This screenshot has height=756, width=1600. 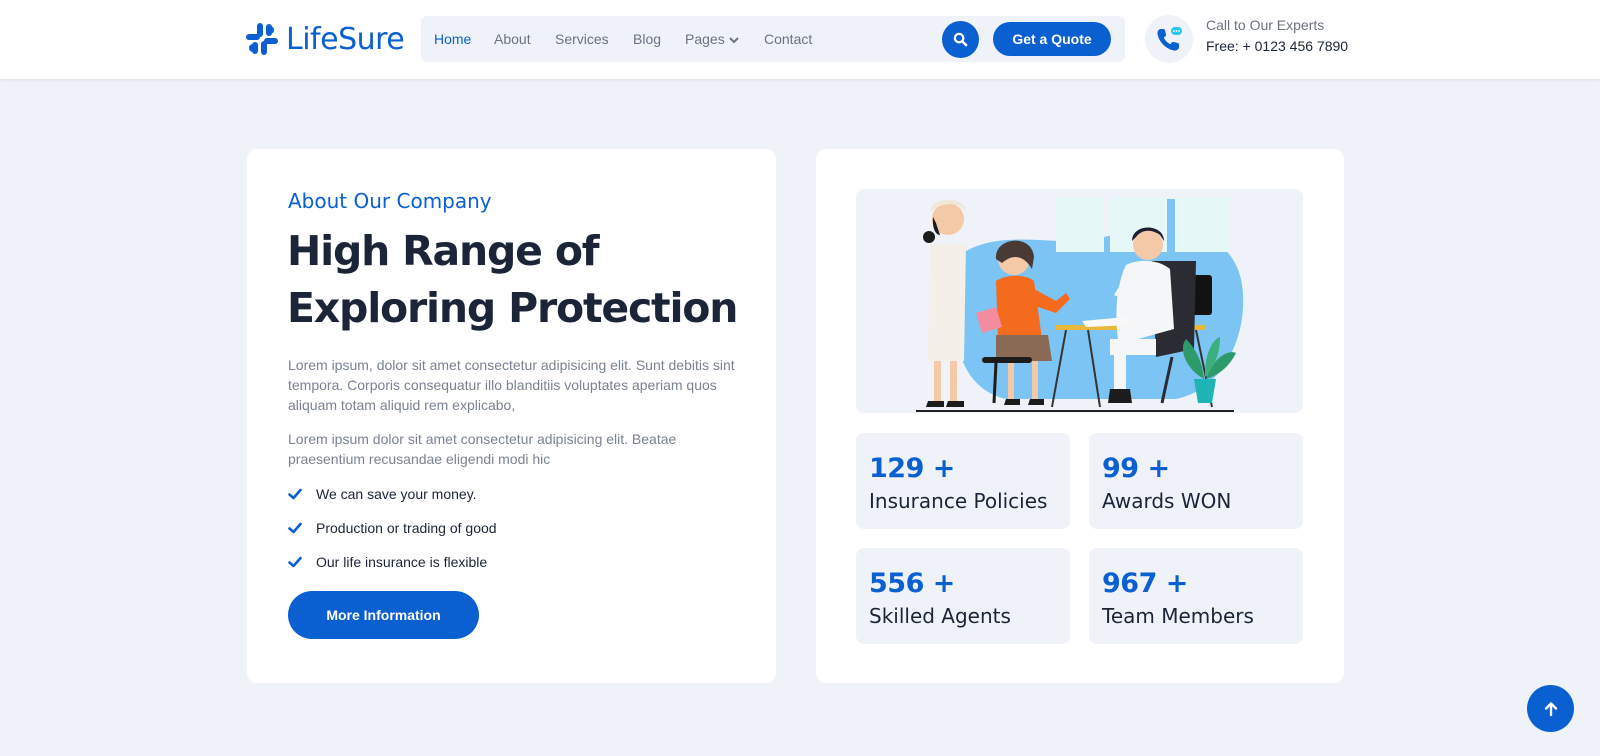 What do you see at coordinates (1178, 616) in the screenshot?
I see `stat-label: Team Members` at bounding box center [1178, 616].